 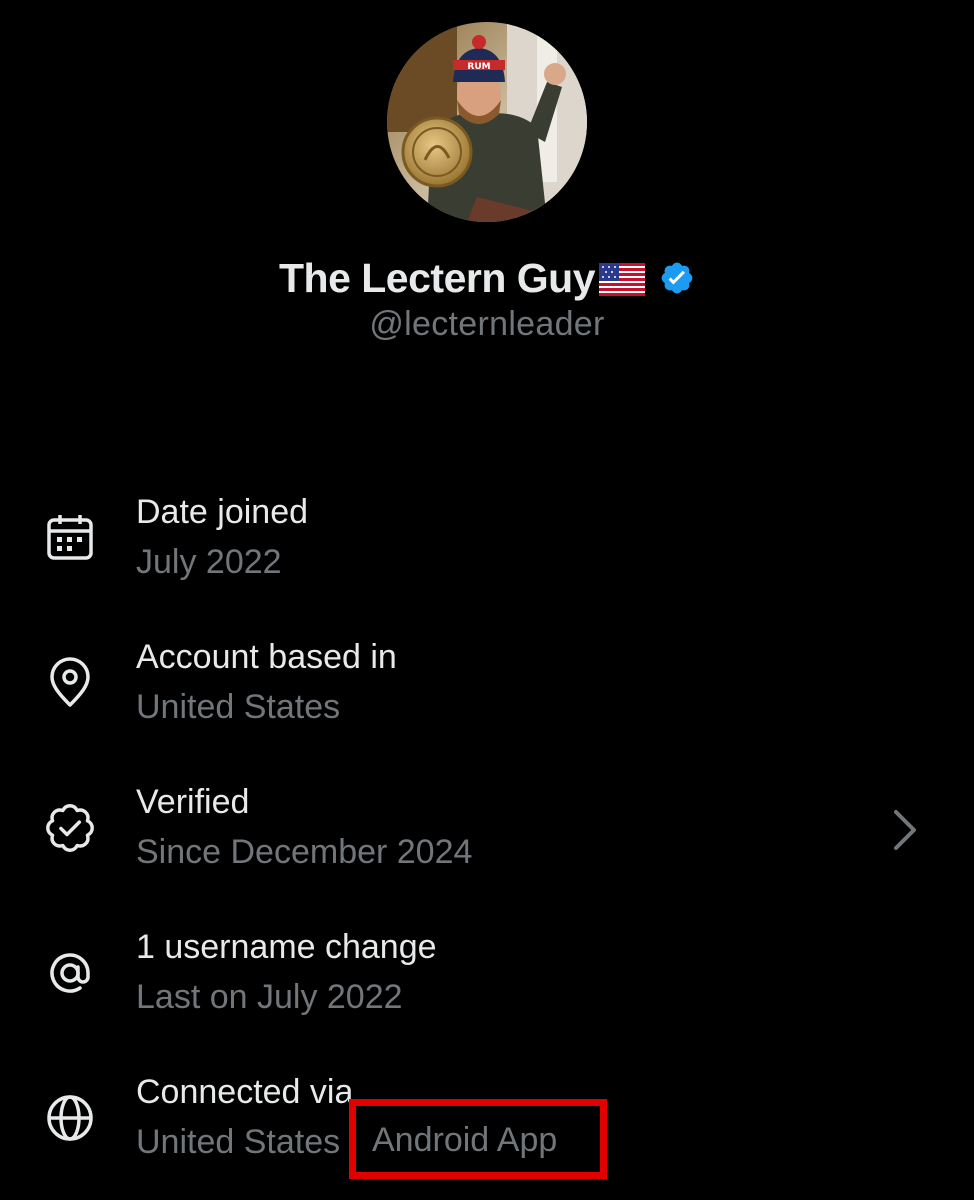 I want to click on avatar-photo: RUM, so click(x=487, y=122).